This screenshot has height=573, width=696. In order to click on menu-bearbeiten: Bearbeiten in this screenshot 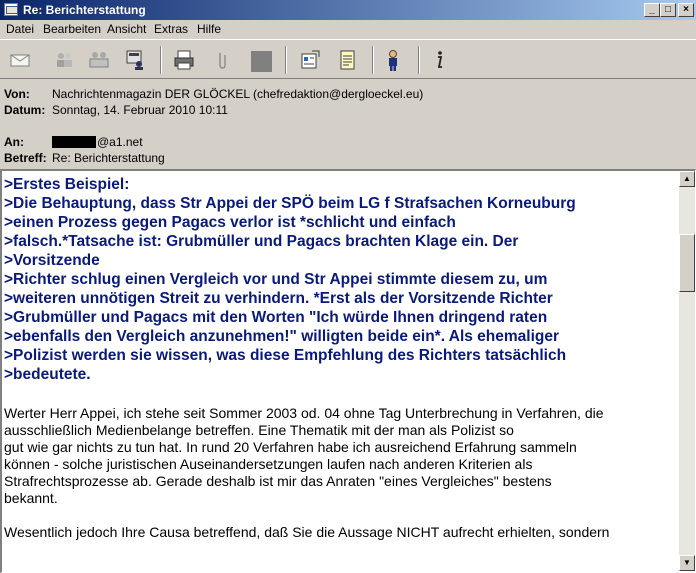, I will do `click(72, 29)`.